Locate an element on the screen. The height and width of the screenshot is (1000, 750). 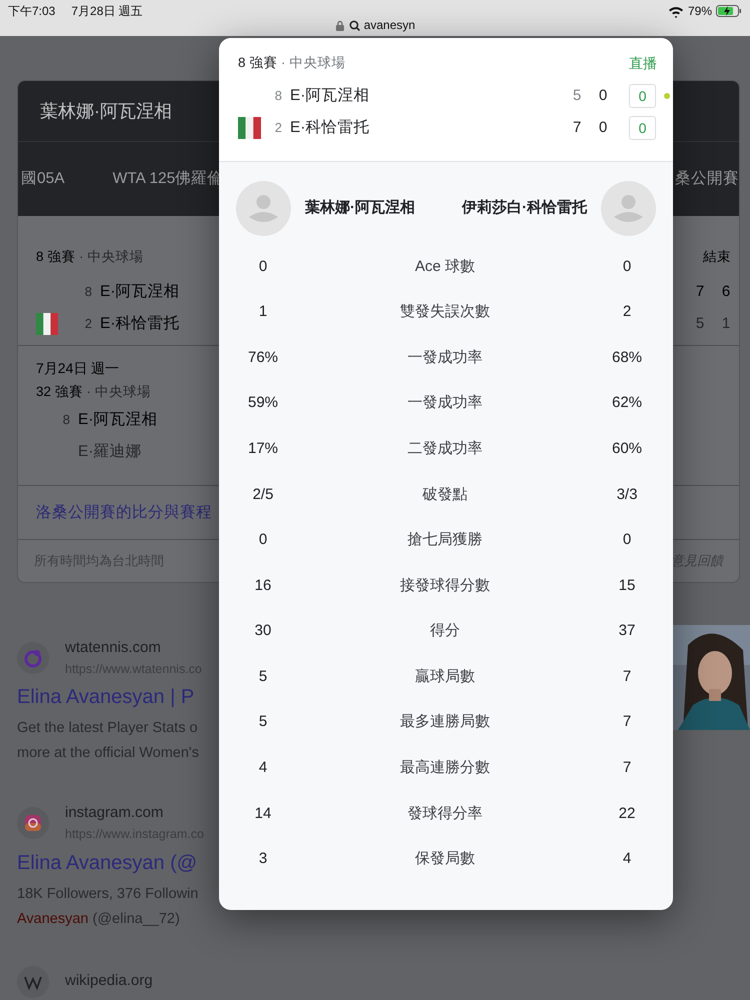
stat-value: 68% is located at coordinates (627, 358).